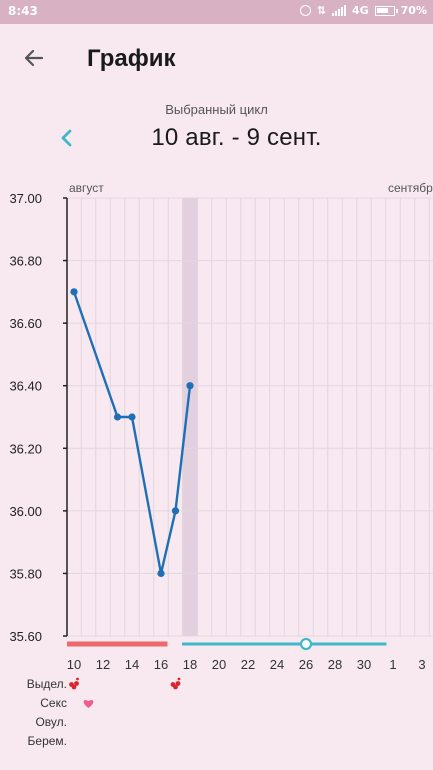 This screenshot has height=770, width=433. What do you see at coordinates (190, 417) in the screenshot?
I see `highlight-column` at bounding box center [190, 417].